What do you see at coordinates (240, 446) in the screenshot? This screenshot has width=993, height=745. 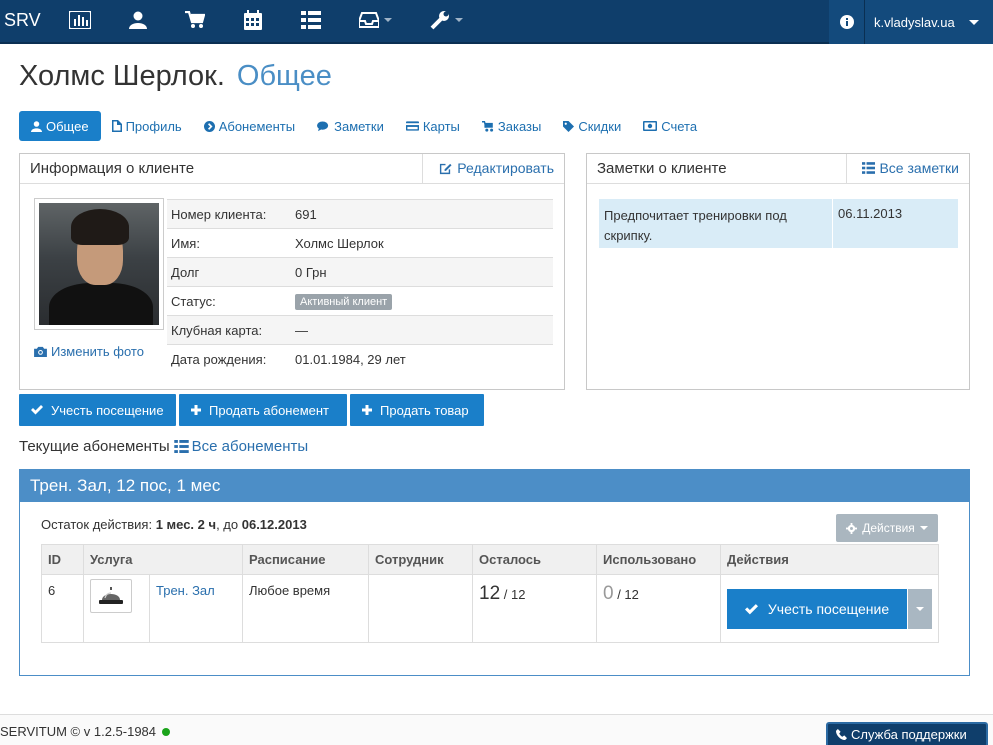 I see `all-subscriptions-link: Все абонементы` at bounding box center [240, 446].